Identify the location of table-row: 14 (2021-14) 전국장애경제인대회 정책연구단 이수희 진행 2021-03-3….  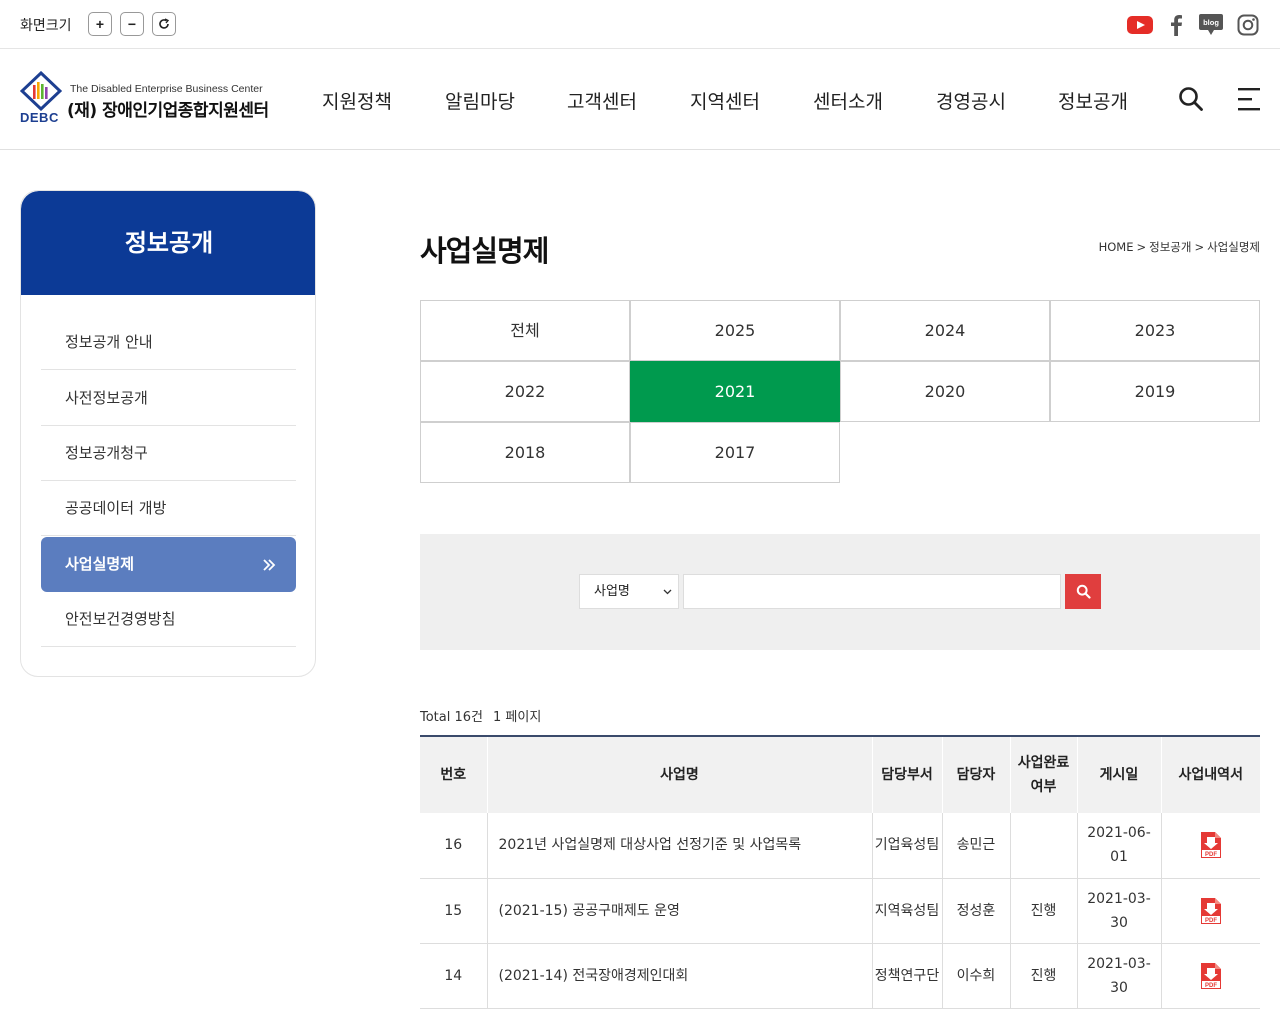
(840, 976).